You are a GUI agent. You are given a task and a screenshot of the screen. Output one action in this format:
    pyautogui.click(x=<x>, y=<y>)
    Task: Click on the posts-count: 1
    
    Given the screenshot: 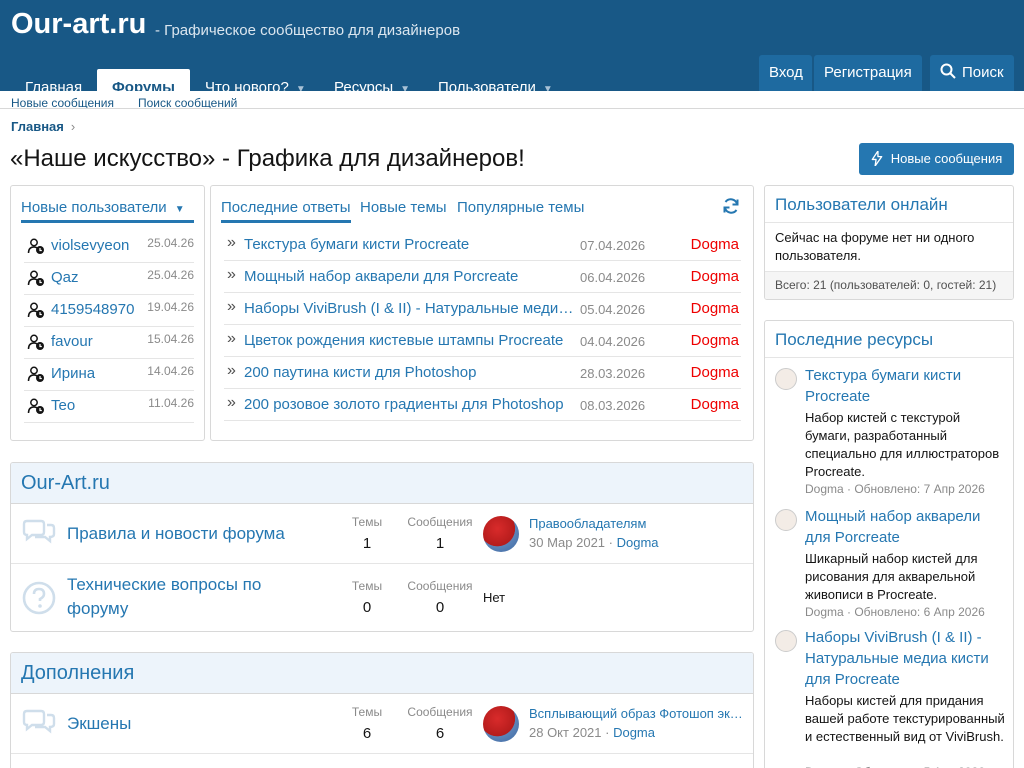 What is the action you would take?
    pyautogui.click(x=440, y=543)
    